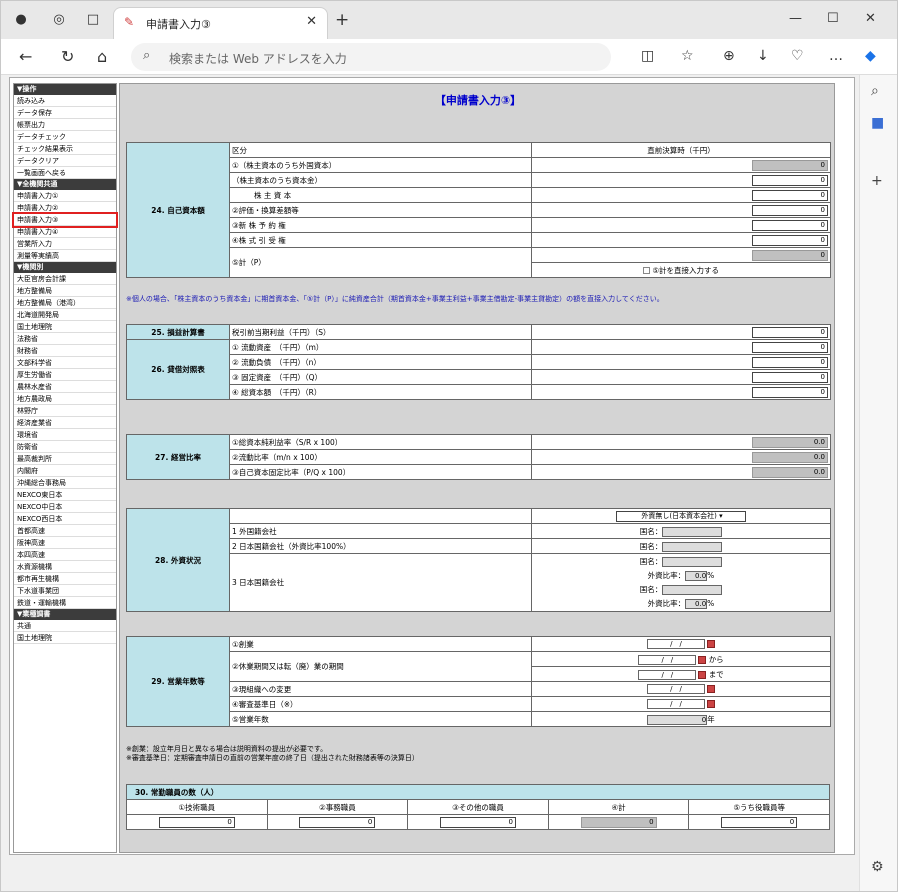 Image resolution: width=898 pixels, height=892 pixels. Describe the element at coordinates (371, 57) in the screenshot. I see `url-field: ⌕ 検索または Web アドレスを入力` at that location.